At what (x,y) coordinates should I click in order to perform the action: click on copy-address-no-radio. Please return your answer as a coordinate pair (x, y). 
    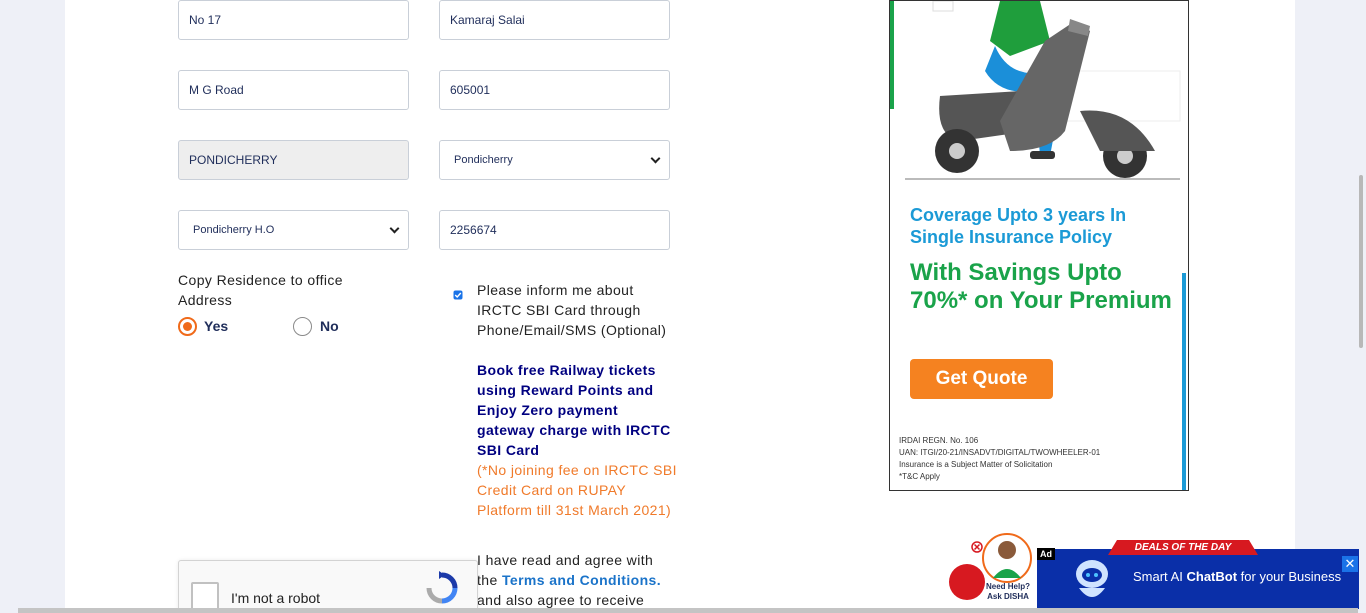
    Looking at the image, I should click on (302, 326).